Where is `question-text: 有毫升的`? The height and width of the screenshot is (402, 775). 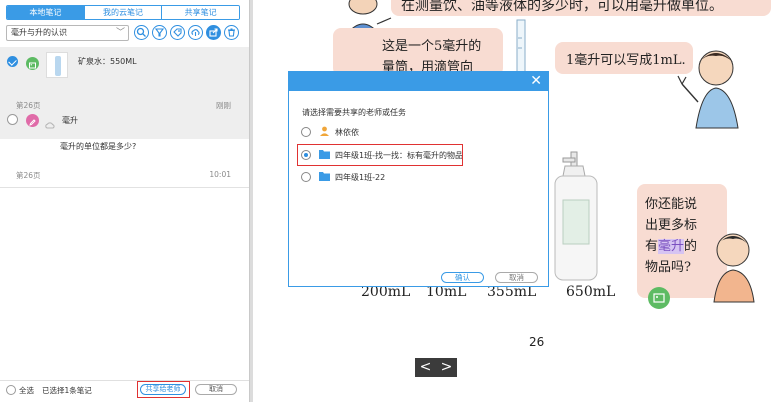 question-text: 有毫升的 is located at coordinates (671, 244).